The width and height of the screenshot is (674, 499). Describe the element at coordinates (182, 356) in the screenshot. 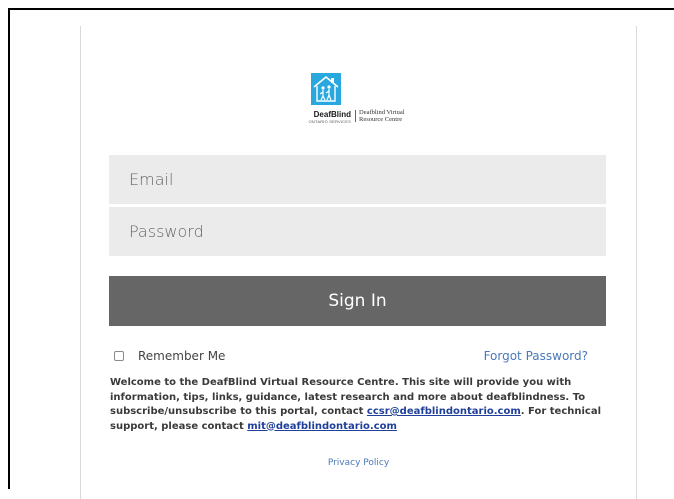

I see `remember-me-label: Remember Me` at that location.